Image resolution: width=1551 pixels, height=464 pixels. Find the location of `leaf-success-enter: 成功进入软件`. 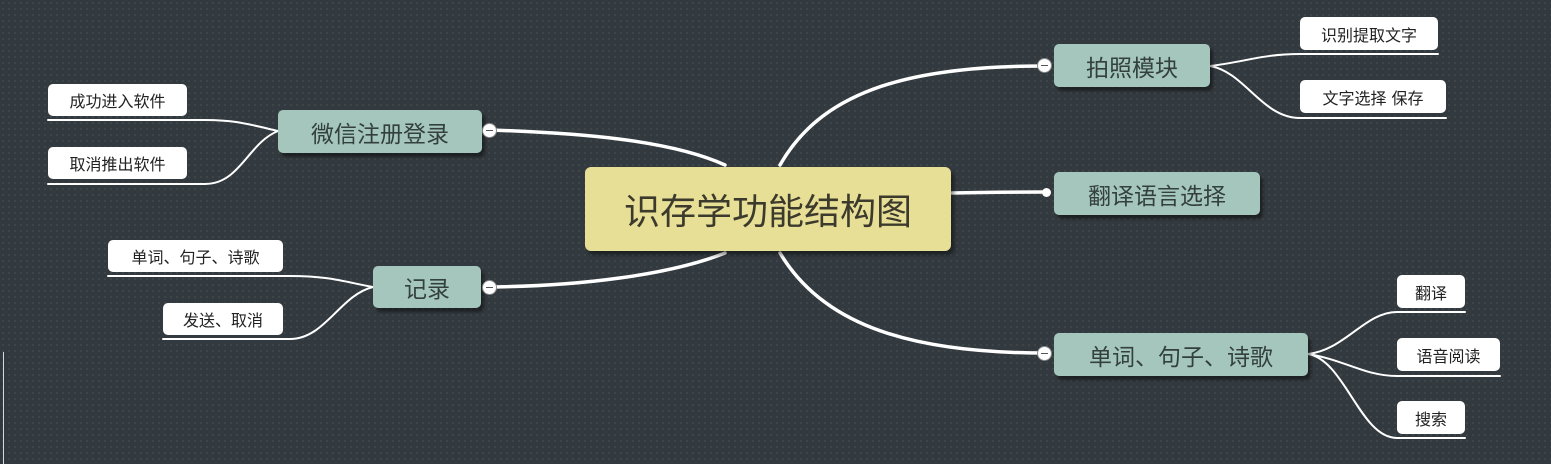

leaf-success-enter: 成功进入软件 is located at coordinates (117, 100).